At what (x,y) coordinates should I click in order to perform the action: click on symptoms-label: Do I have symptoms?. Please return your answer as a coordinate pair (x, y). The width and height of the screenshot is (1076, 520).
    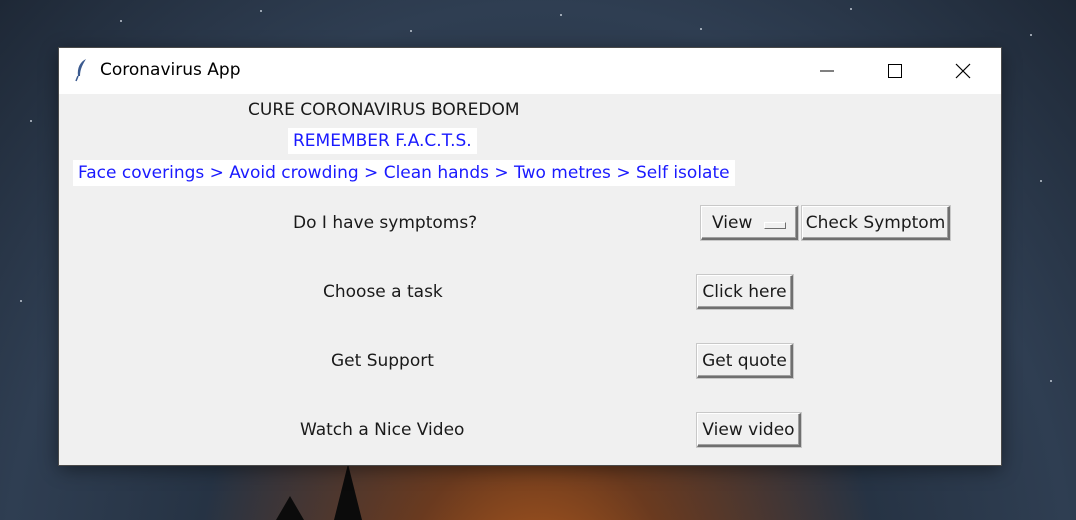
    Looking at the image, I should click on (385, 223).